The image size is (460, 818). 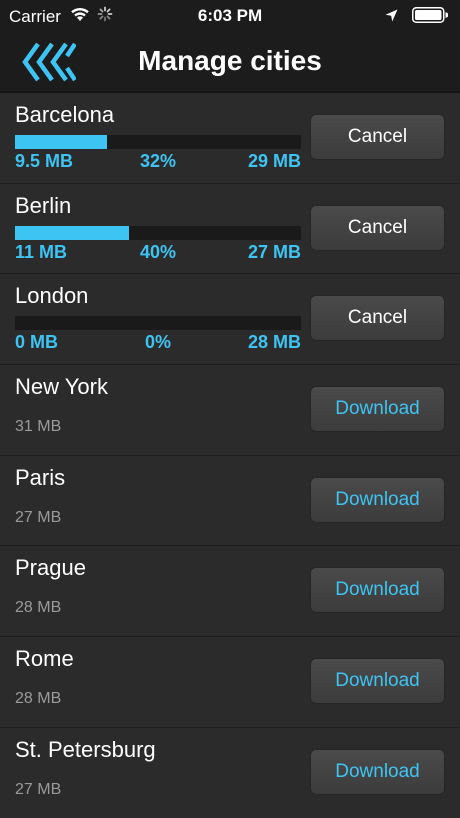 What do you see at coordinates (85, 749) in the screenshot?
I see `city-name: St. Petersburg` at bounding box center [85, 749].